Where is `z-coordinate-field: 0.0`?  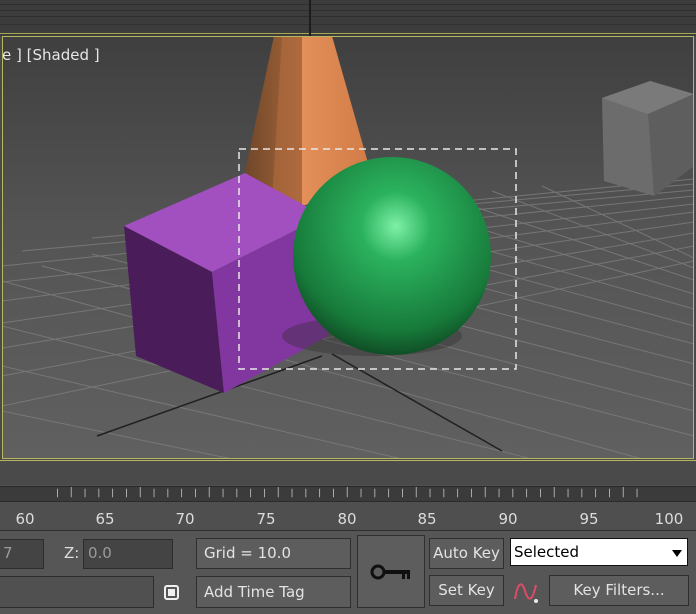 z-coordinate-field: 0.0 is located at coordinates (128, 554).